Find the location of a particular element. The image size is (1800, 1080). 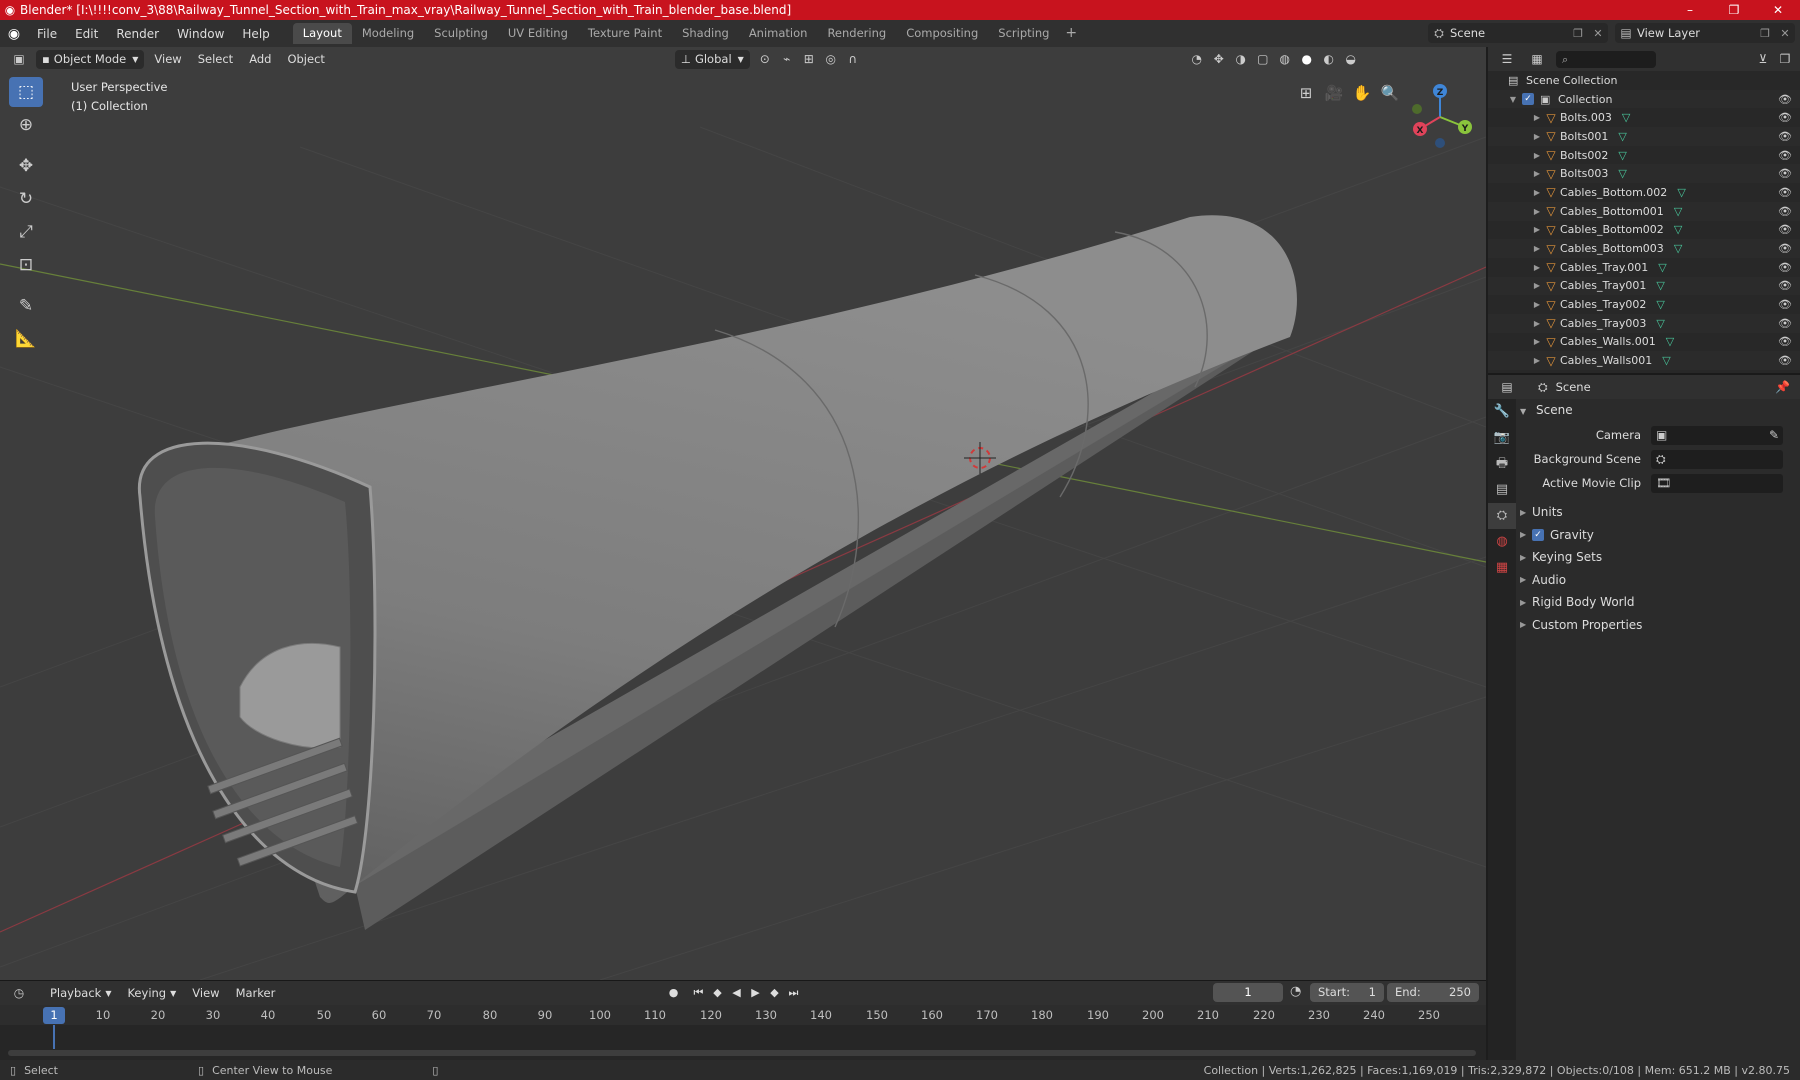

editor-type-icon: ▣ is located at coordinates (19, 59).